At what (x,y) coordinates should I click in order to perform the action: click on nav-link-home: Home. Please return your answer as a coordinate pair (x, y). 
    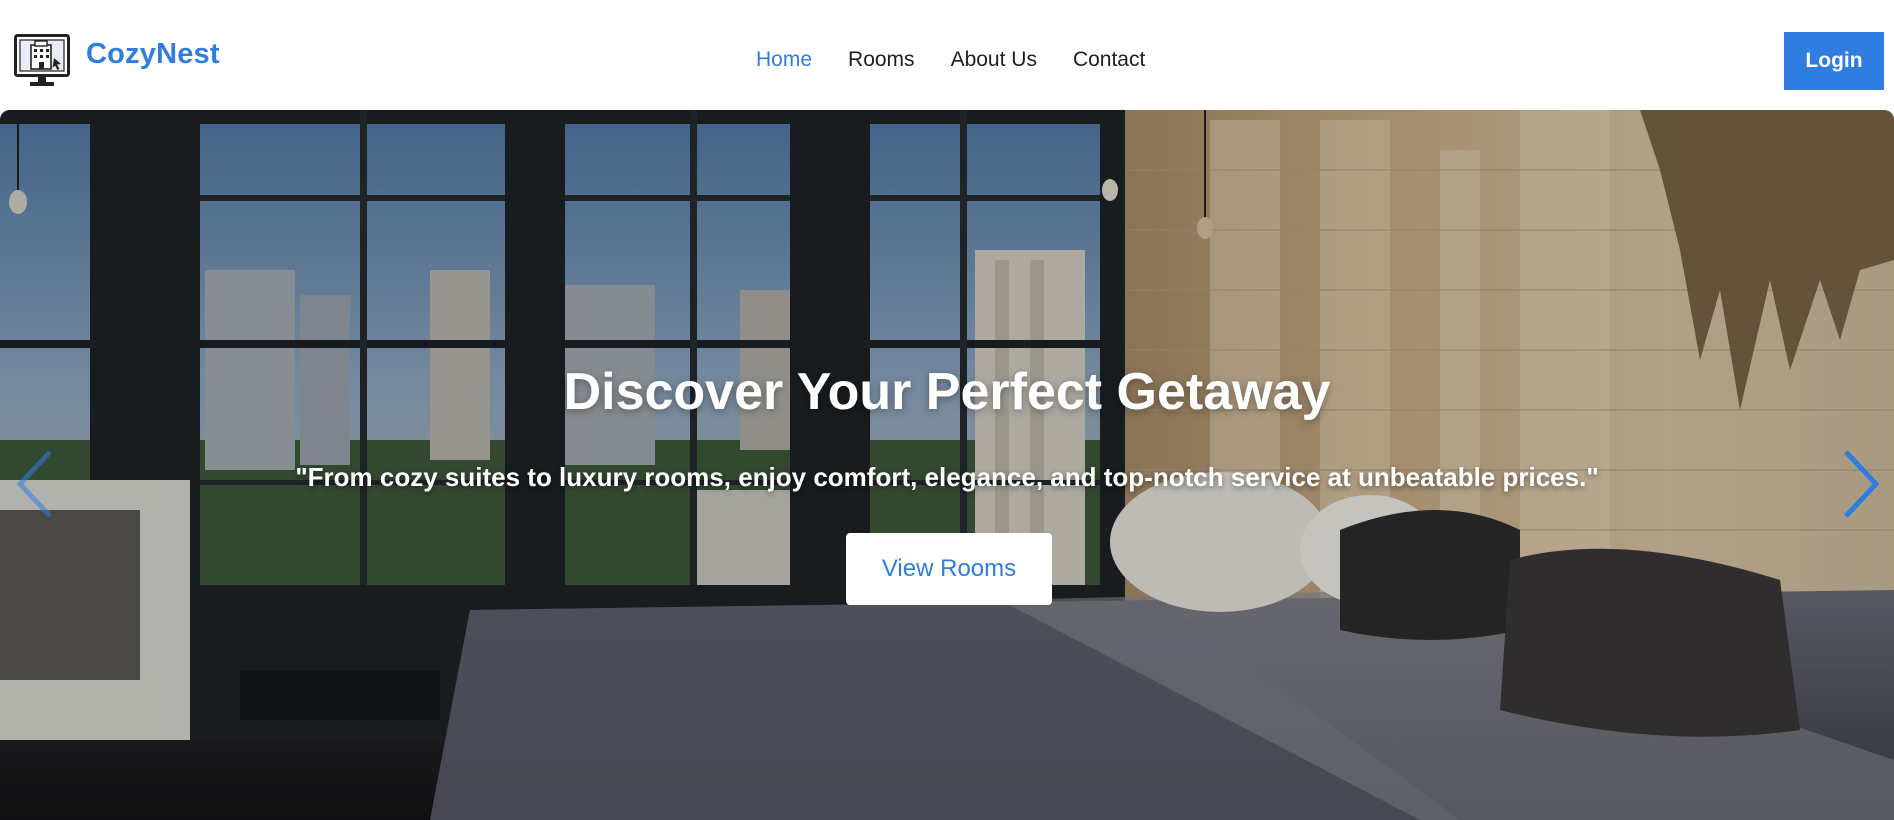
    Looking at the image, I should click on (784, 60).